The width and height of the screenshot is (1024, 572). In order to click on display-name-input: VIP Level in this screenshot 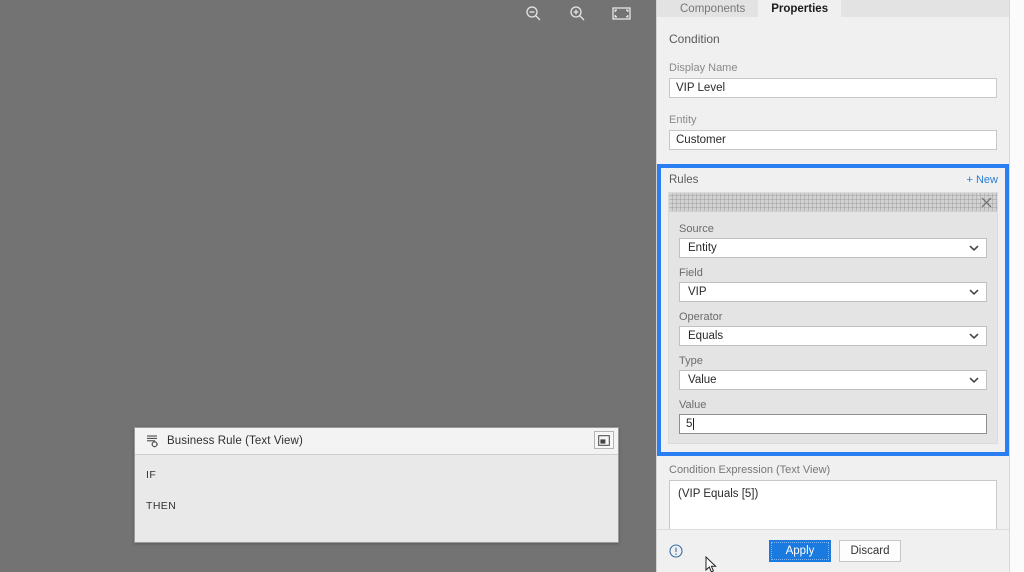, I will do `click(833, 88)`.